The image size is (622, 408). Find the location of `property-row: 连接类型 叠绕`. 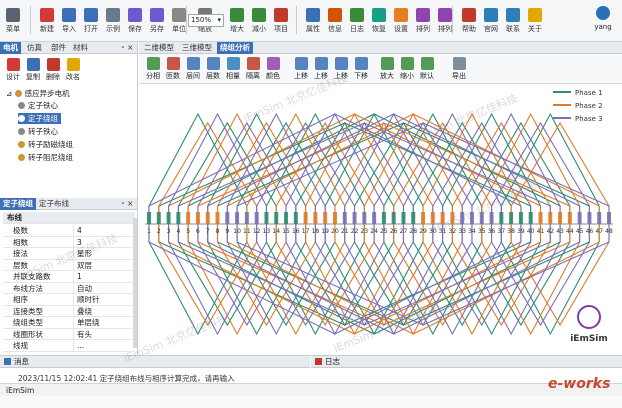

property-row: 连接类型 叠绕 is located at coordinates (69, 311).